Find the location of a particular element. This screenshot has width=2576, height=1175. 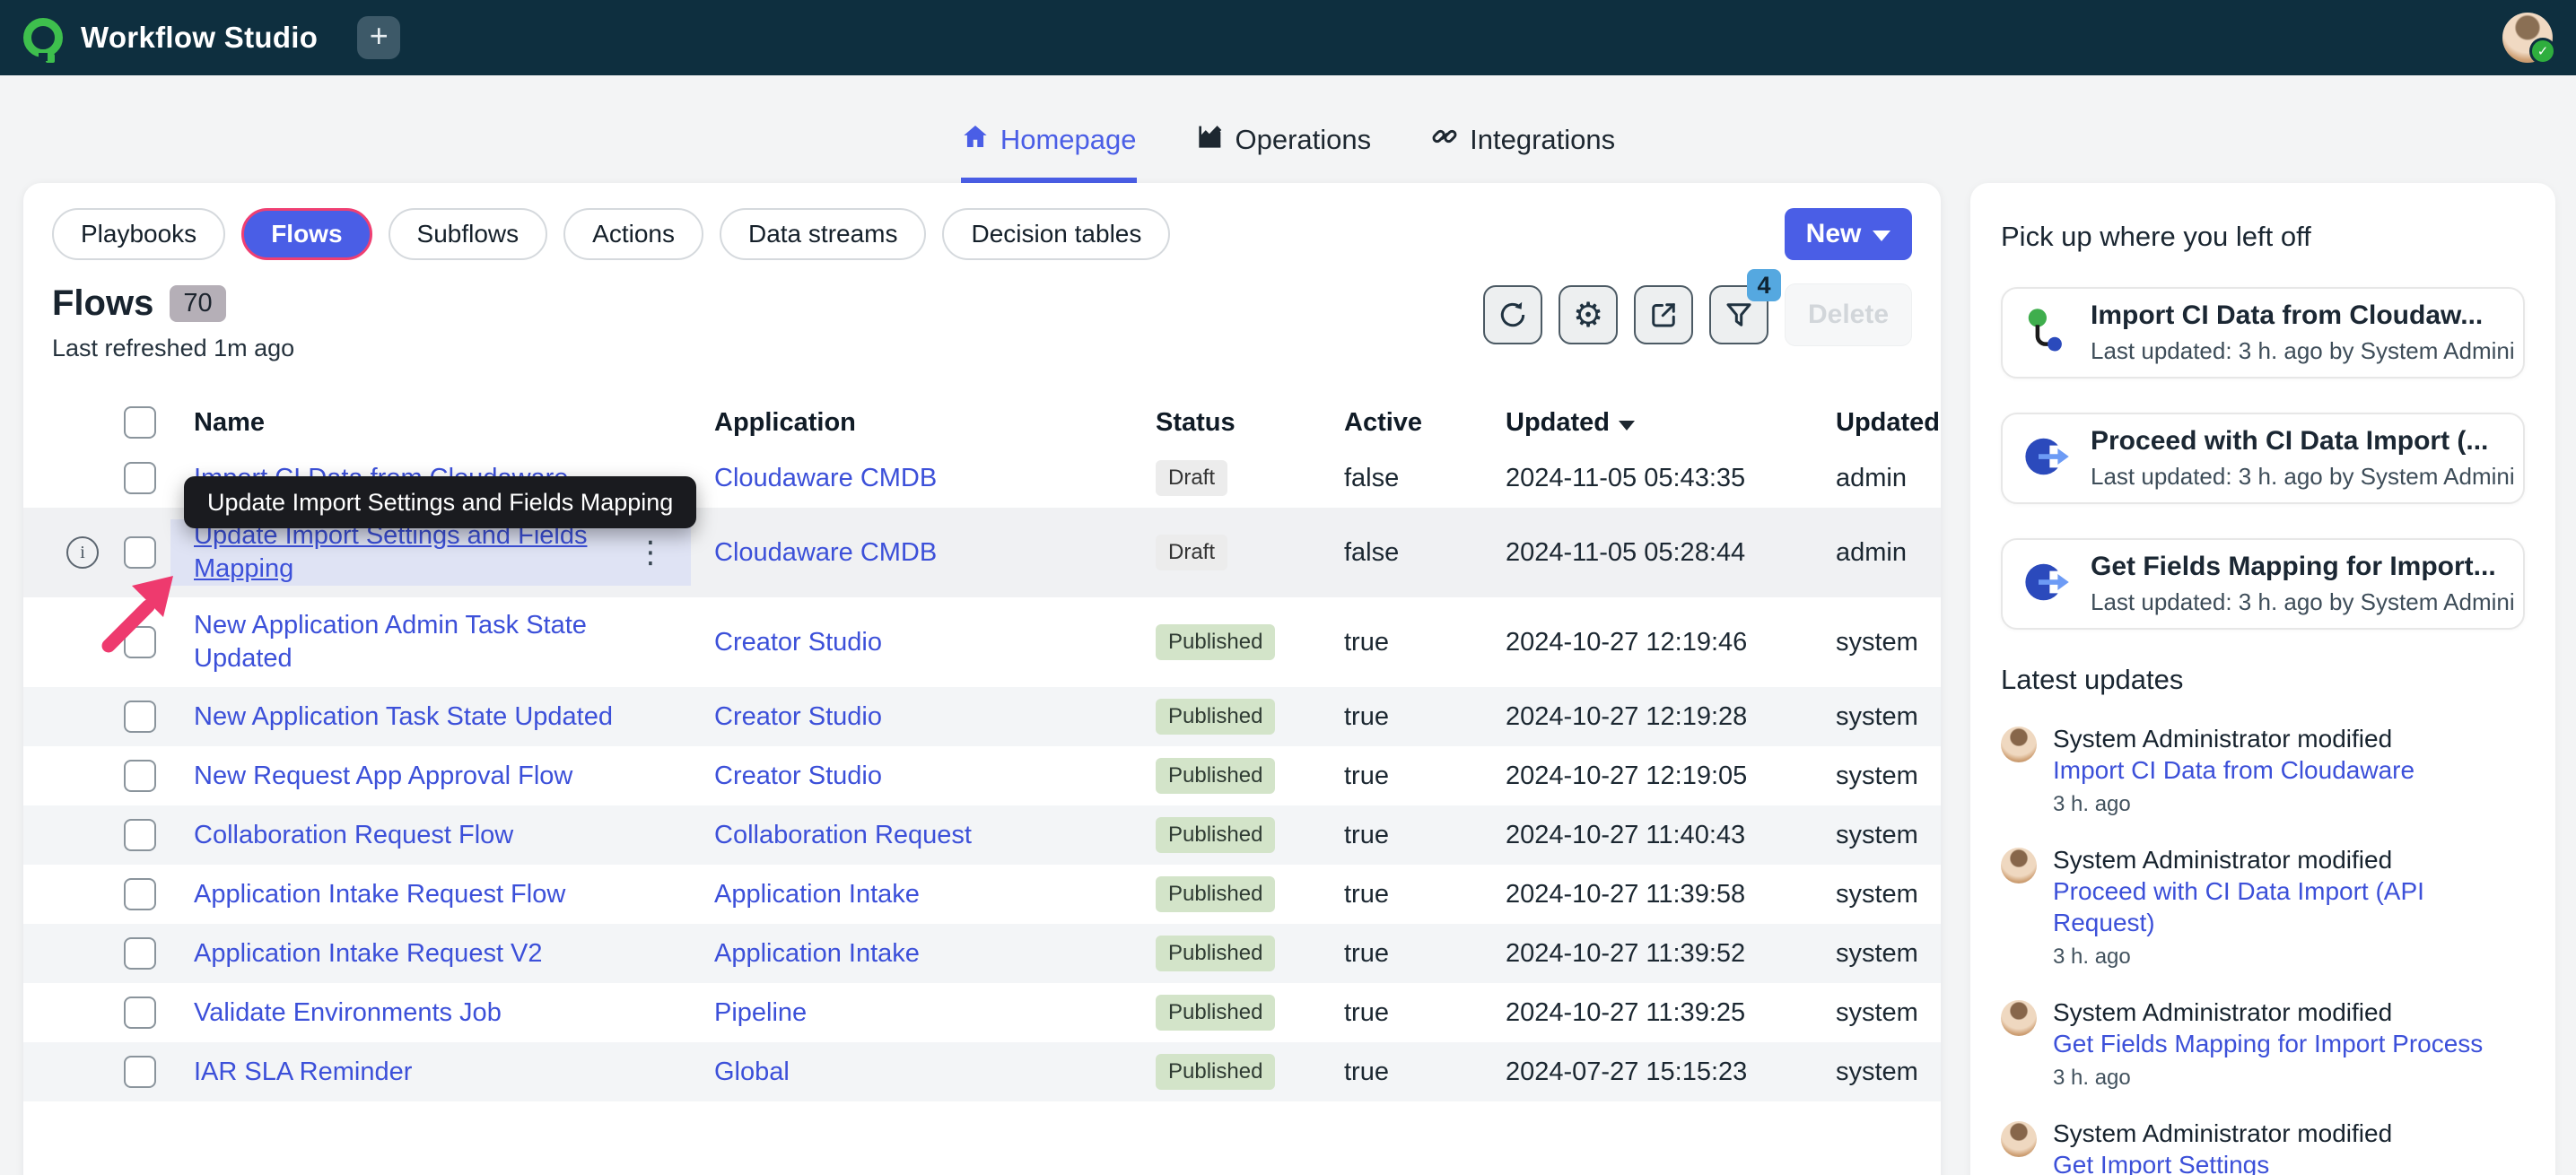

application-cell: Cloudaware CMDB is located at coordinates (911, 478).